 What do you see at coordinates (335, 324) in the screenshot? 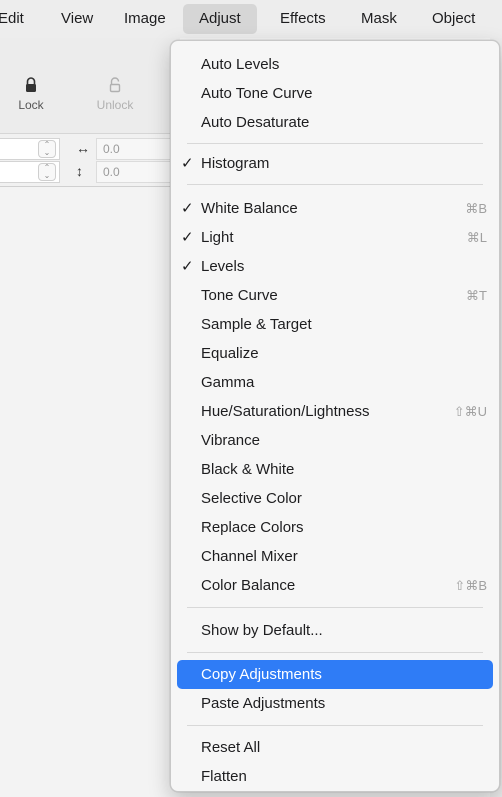
I see `menu-item-sample-target: Sample & Target` at bounding box center [335, 324].